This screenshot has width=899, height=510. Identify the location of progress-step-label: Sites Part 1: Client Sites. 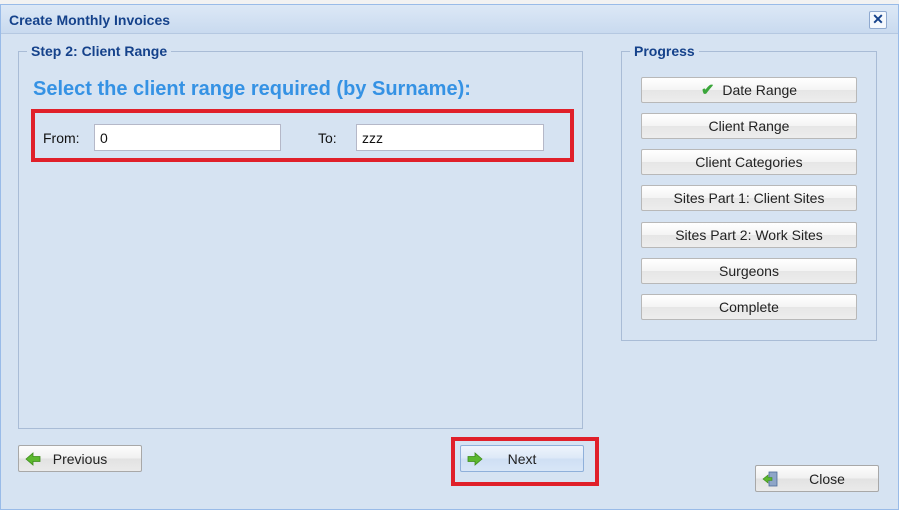
(749, 198).